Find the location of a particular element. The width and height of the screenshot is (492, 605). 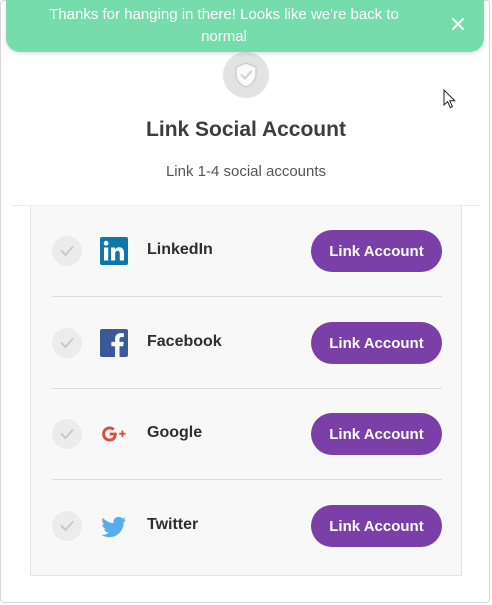

link-linkedin-button: Link Account is located at coordinates (376, 251).